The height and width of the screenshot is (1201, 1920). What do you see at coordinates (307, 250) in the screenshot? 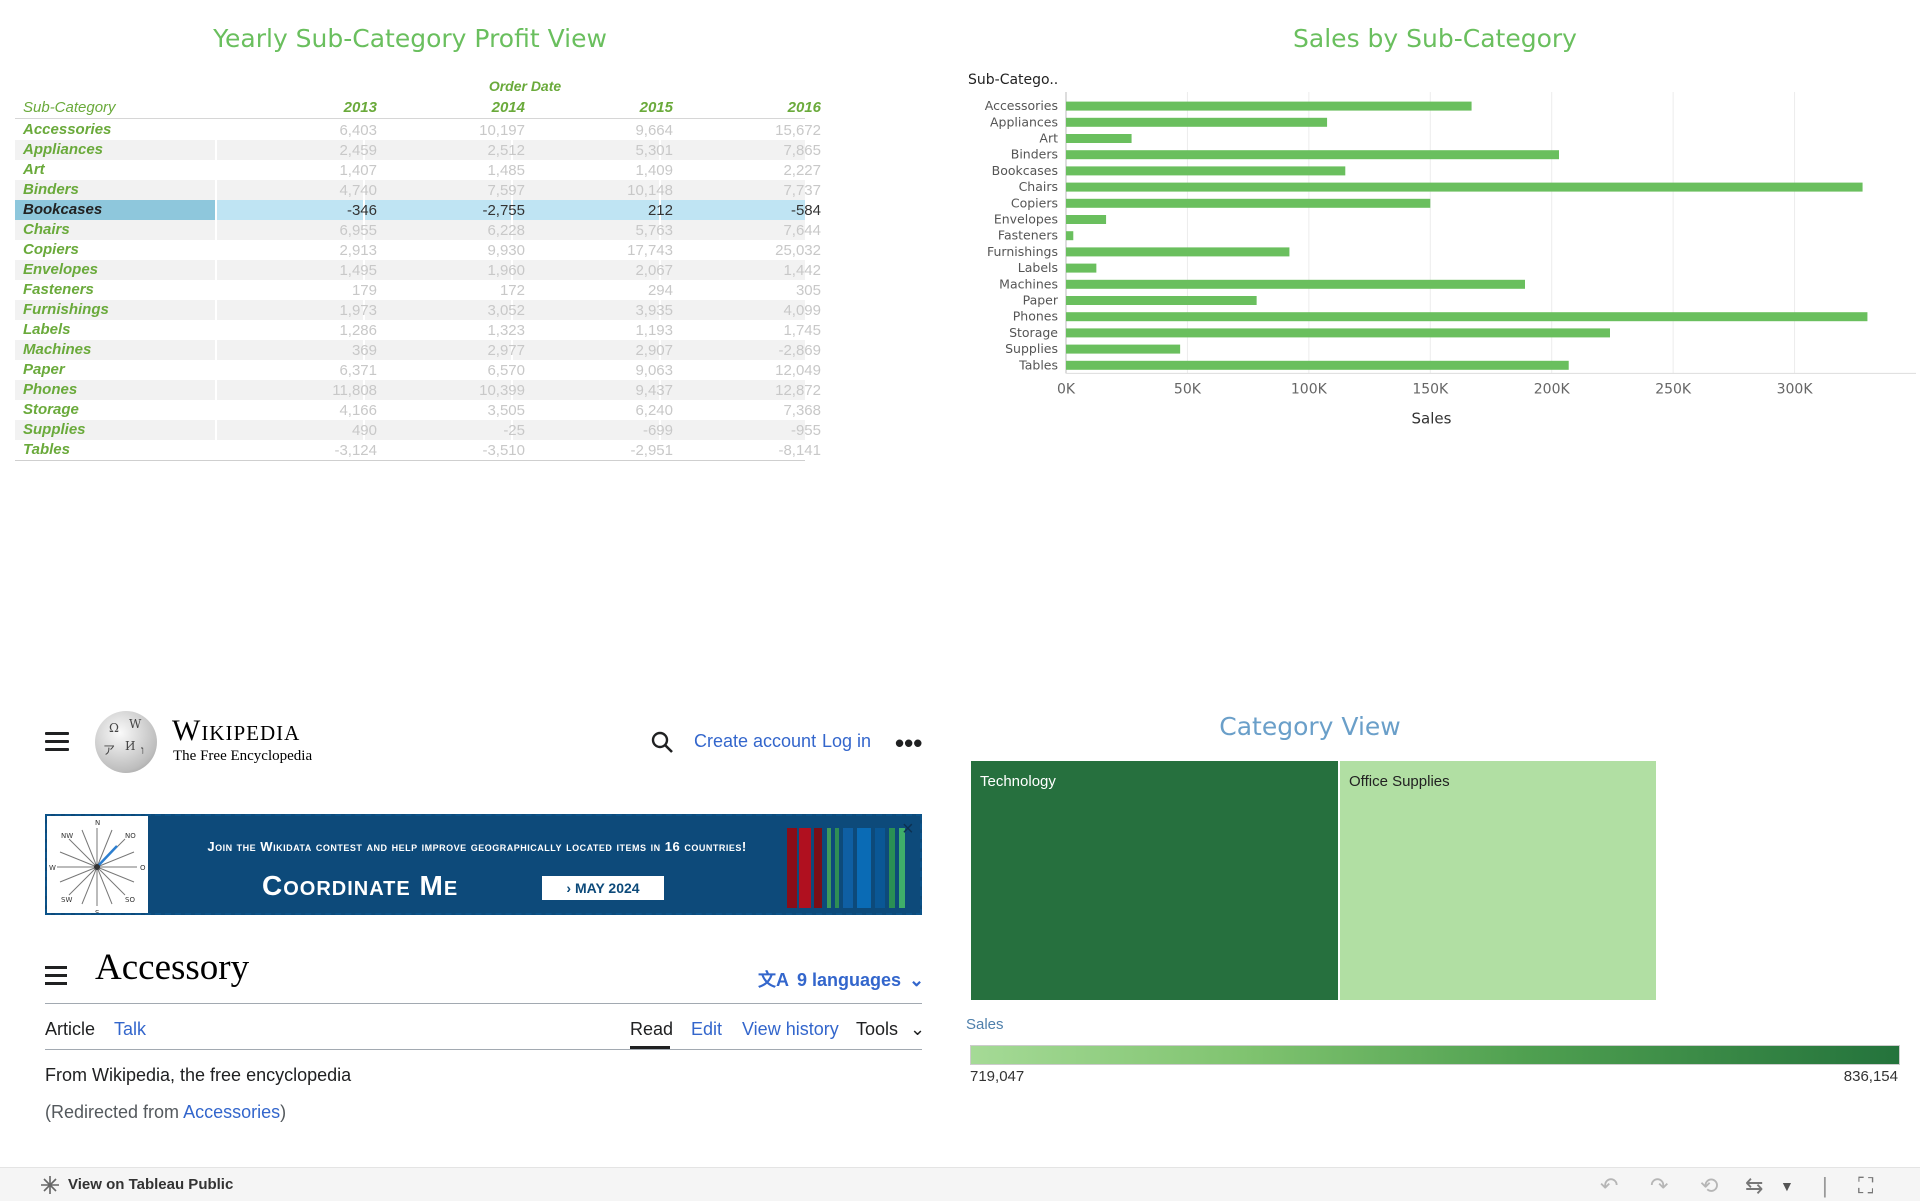
I see `profit-cell: 2,913` at bounding box center [307, 250].